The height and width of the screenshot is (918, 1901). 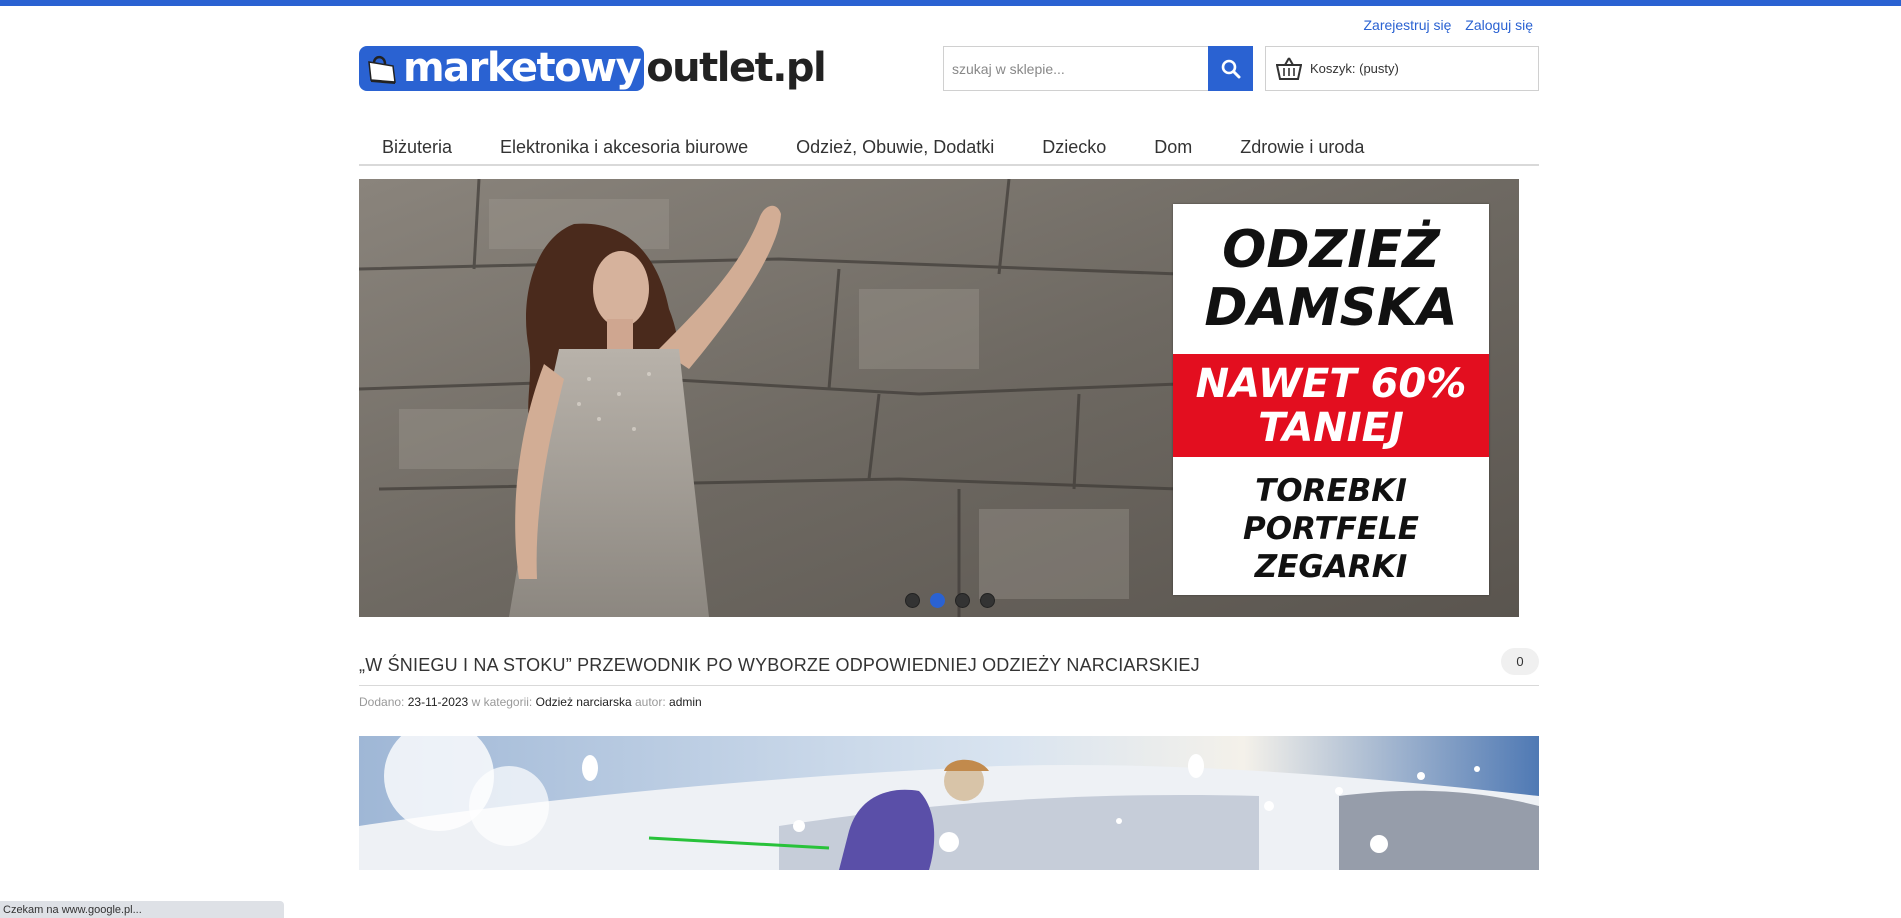 I want to click on comment-count-badge: 0, so click(x=1520, y=661).